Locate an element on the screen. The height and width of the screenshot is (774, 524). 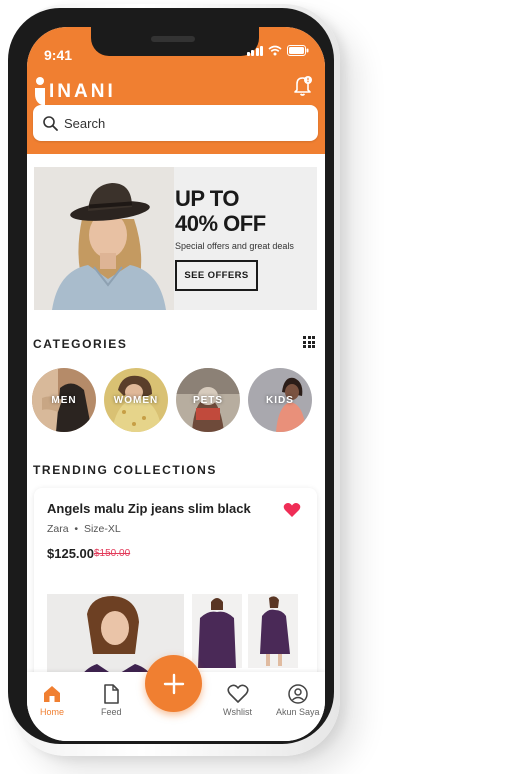
category-women: WOMEN is located at coordinates (136, 400).